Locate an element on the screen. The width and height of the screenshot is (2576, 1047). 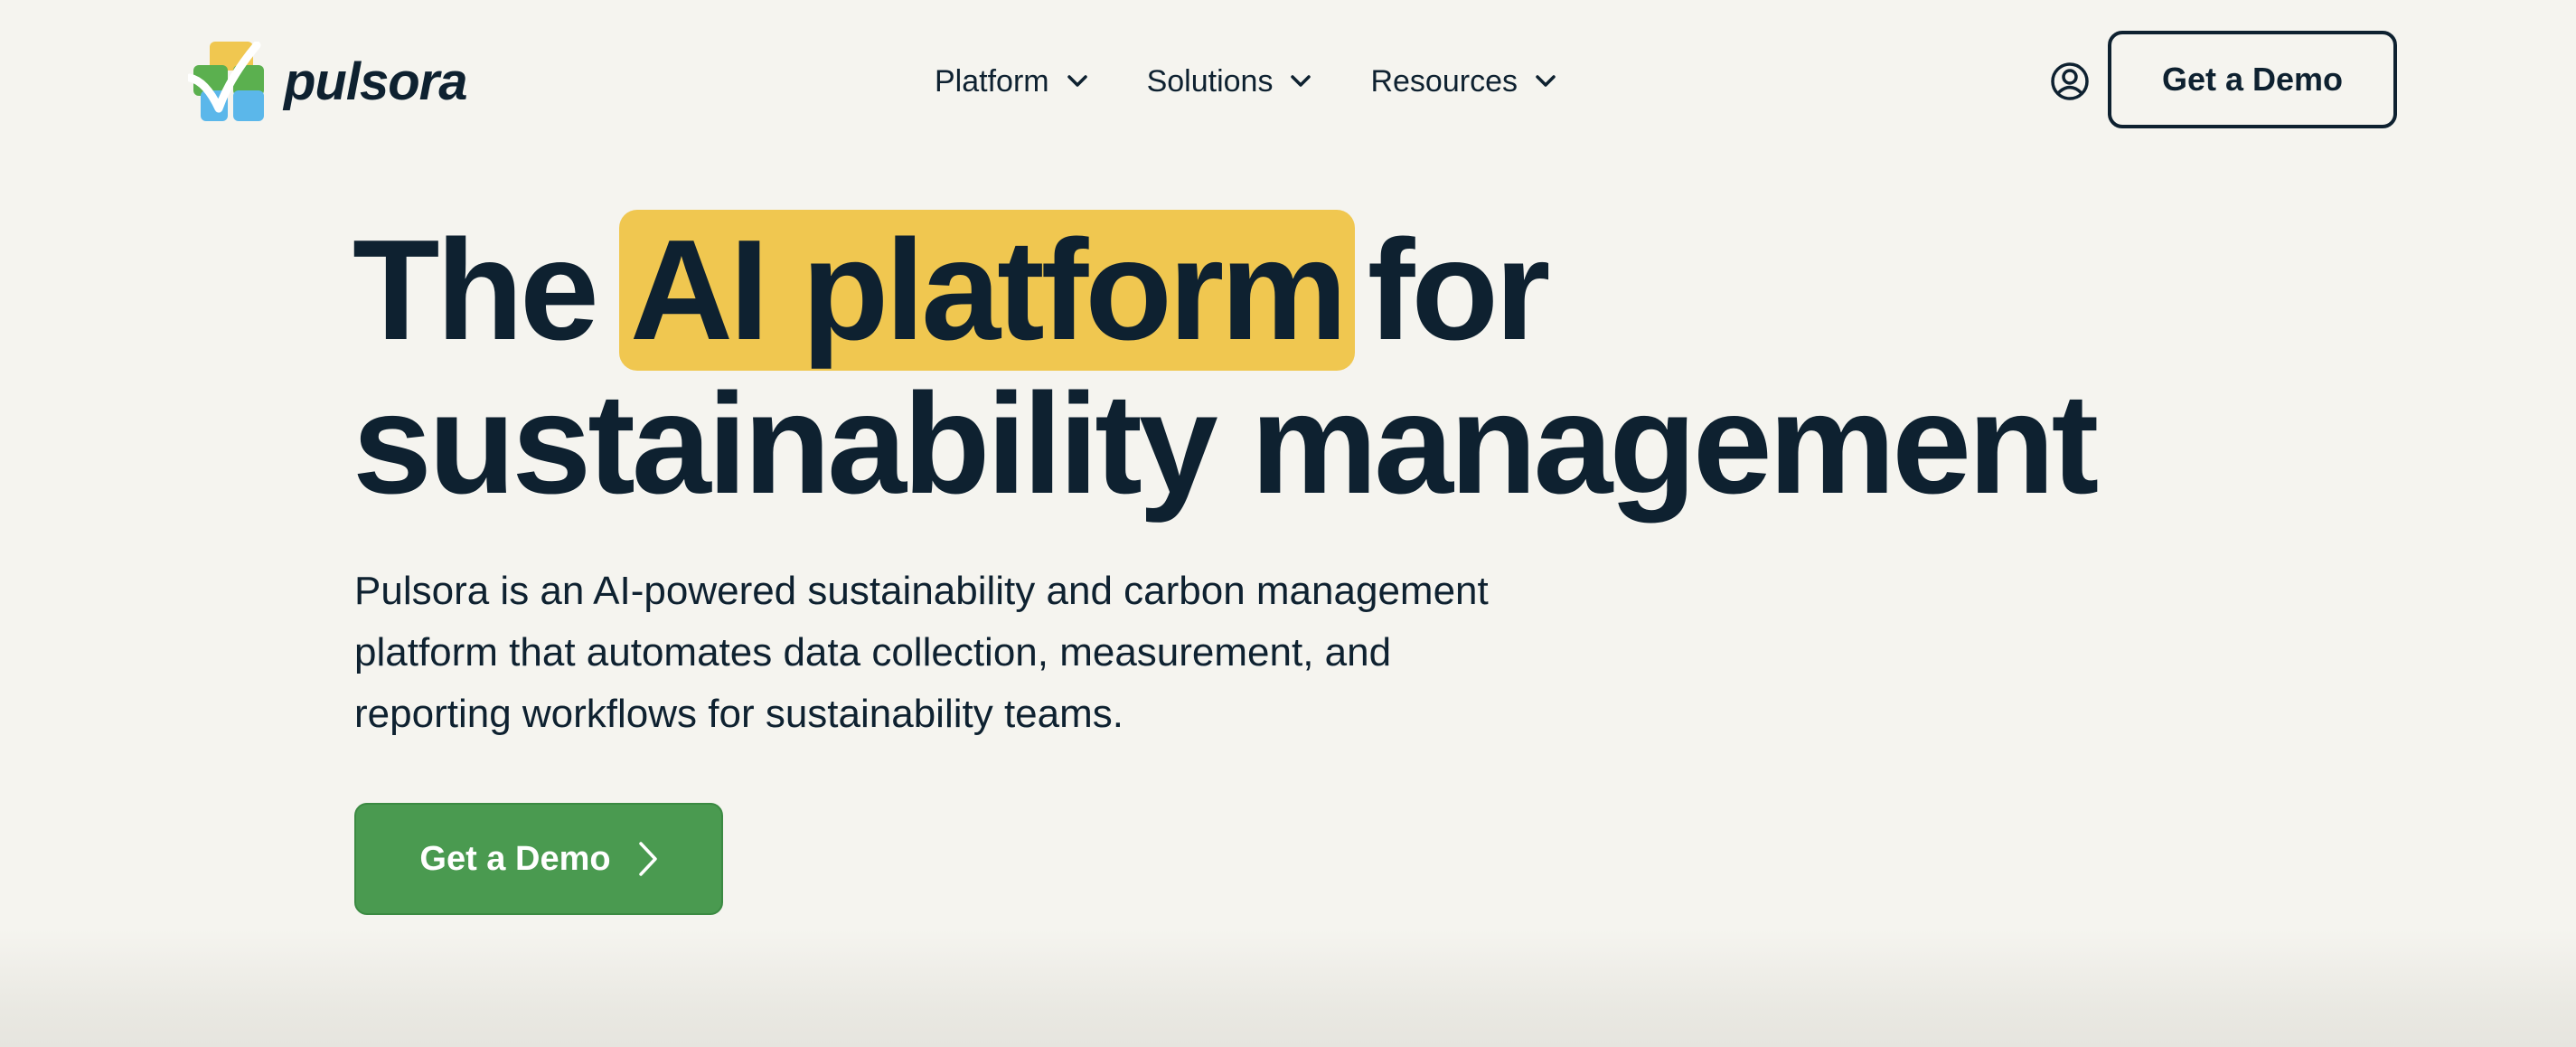
headline-line-2: sustainability management is located at coordinates (1226, 444).